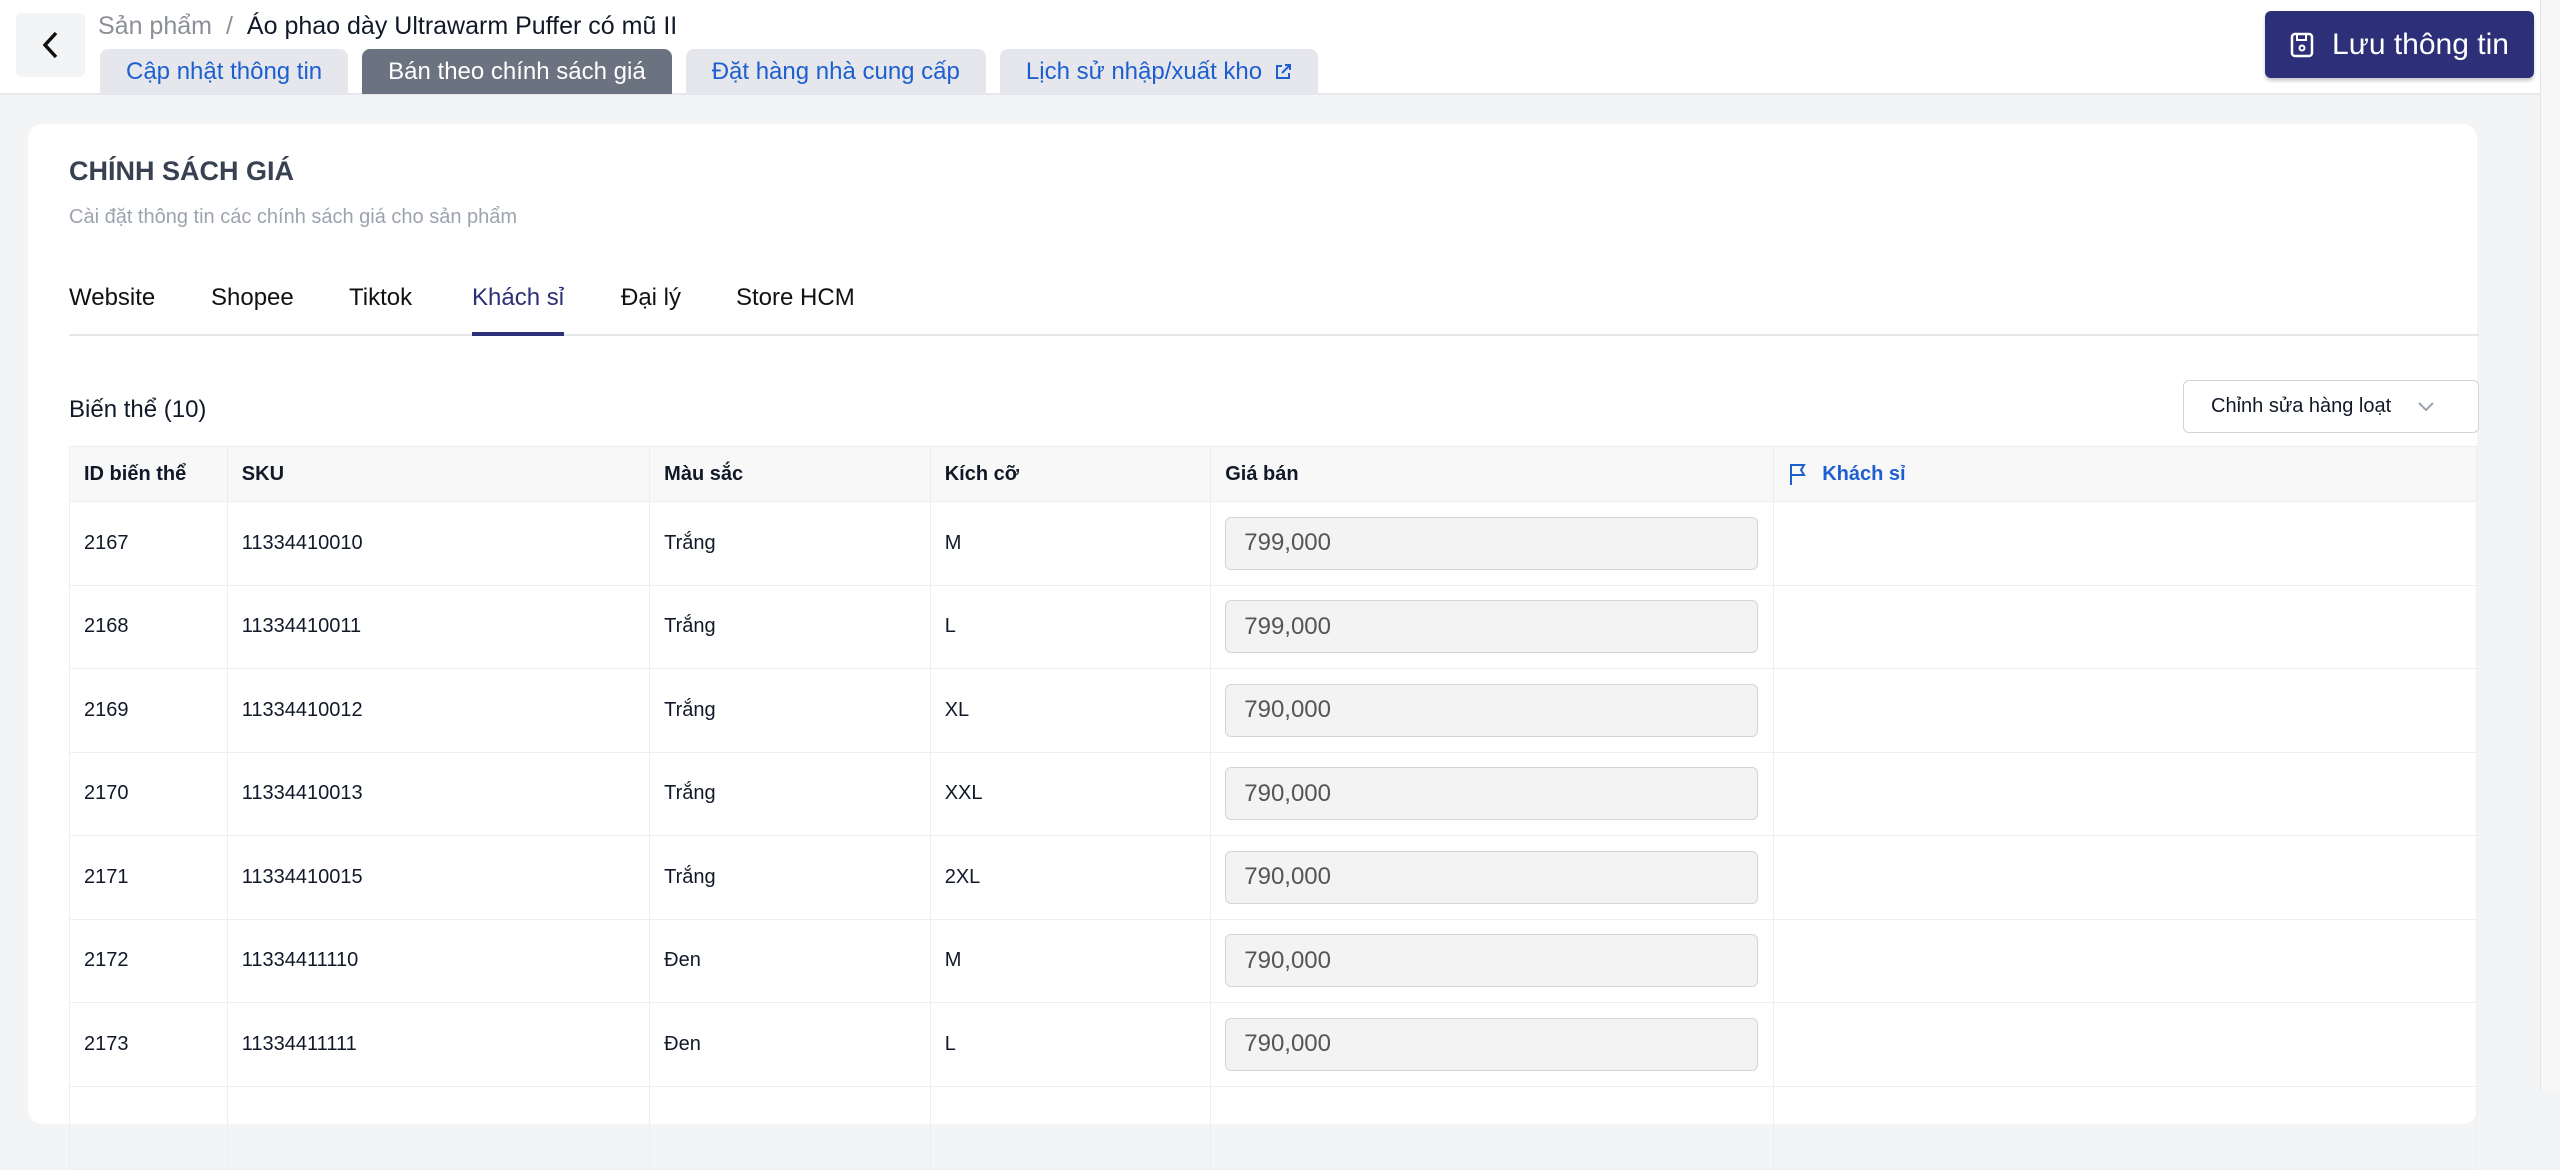 The height and width of the screenshot is (1170, 2560). I want to click on cell-sku: 11334410010, so click(438, 543).